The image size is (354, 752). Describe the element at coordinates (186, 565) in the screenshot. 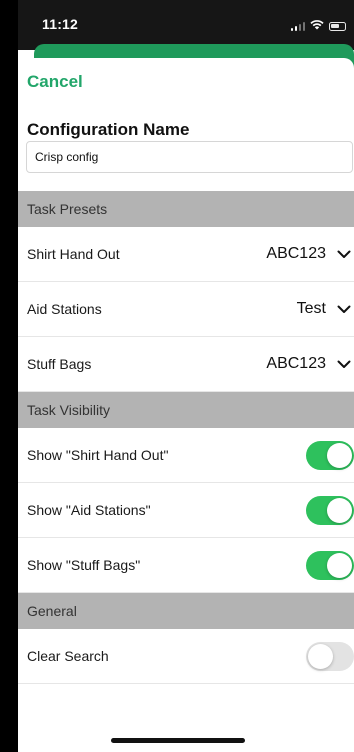

I see `visibility-row-stuff-bags: Show "Stuff Bags"` at that location.